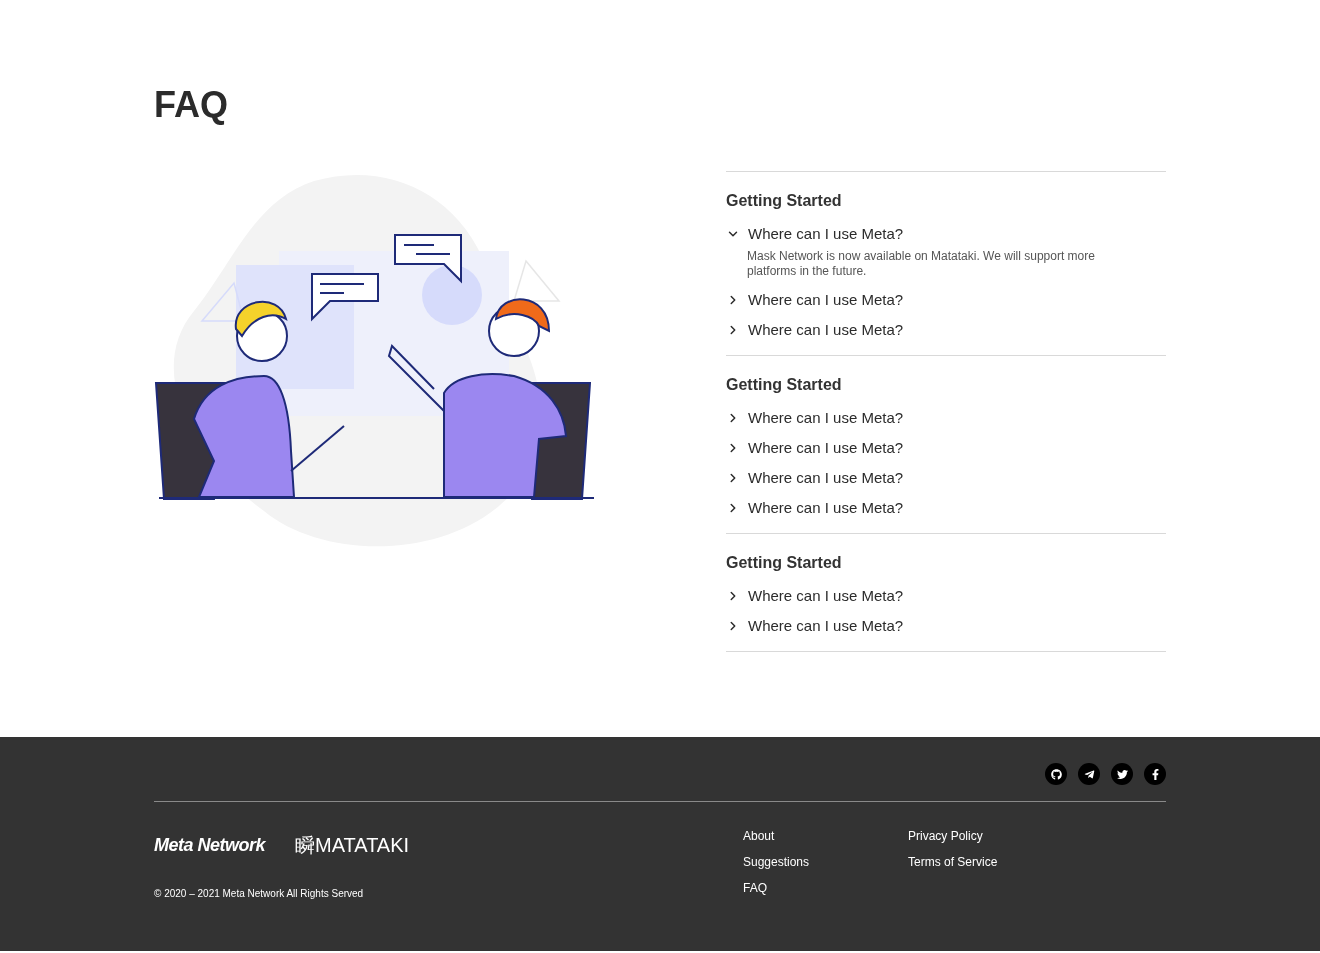  Describe the element at coordinates (759, 836) in the screenshot. I see `footer-link: About` at that location.